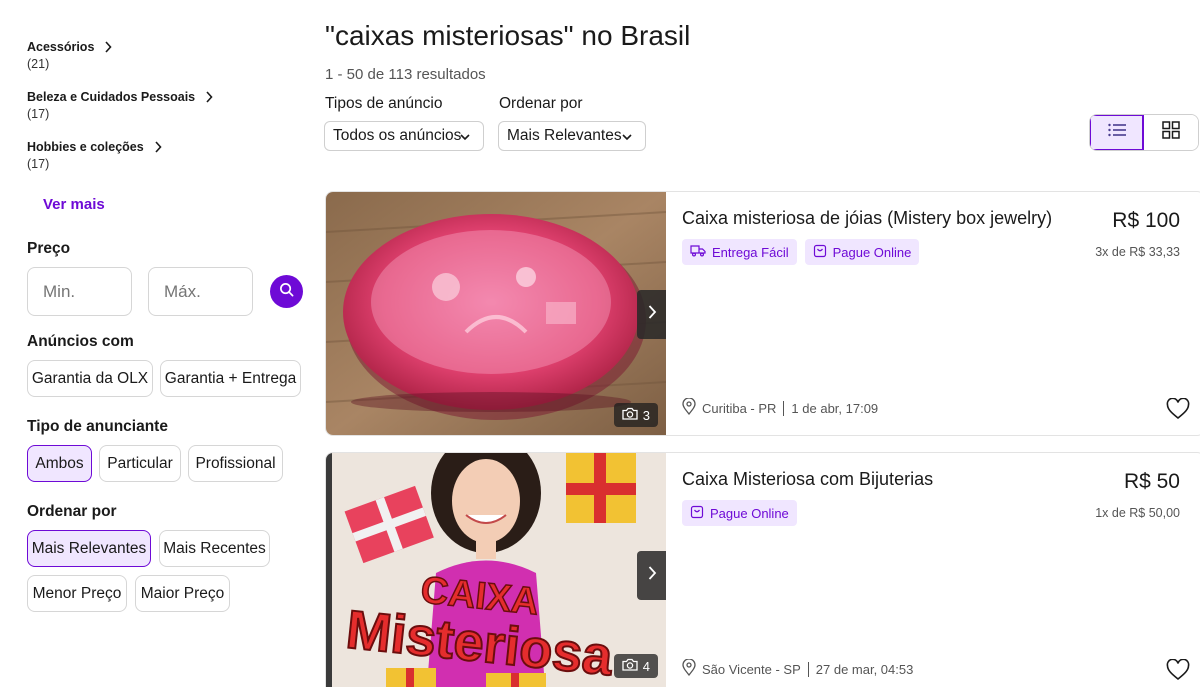  What do you see at coordinates (80, 341) in the screenshot?
I see `anuncios-com-title: Anúncios com` at bounding box center [80, 341].